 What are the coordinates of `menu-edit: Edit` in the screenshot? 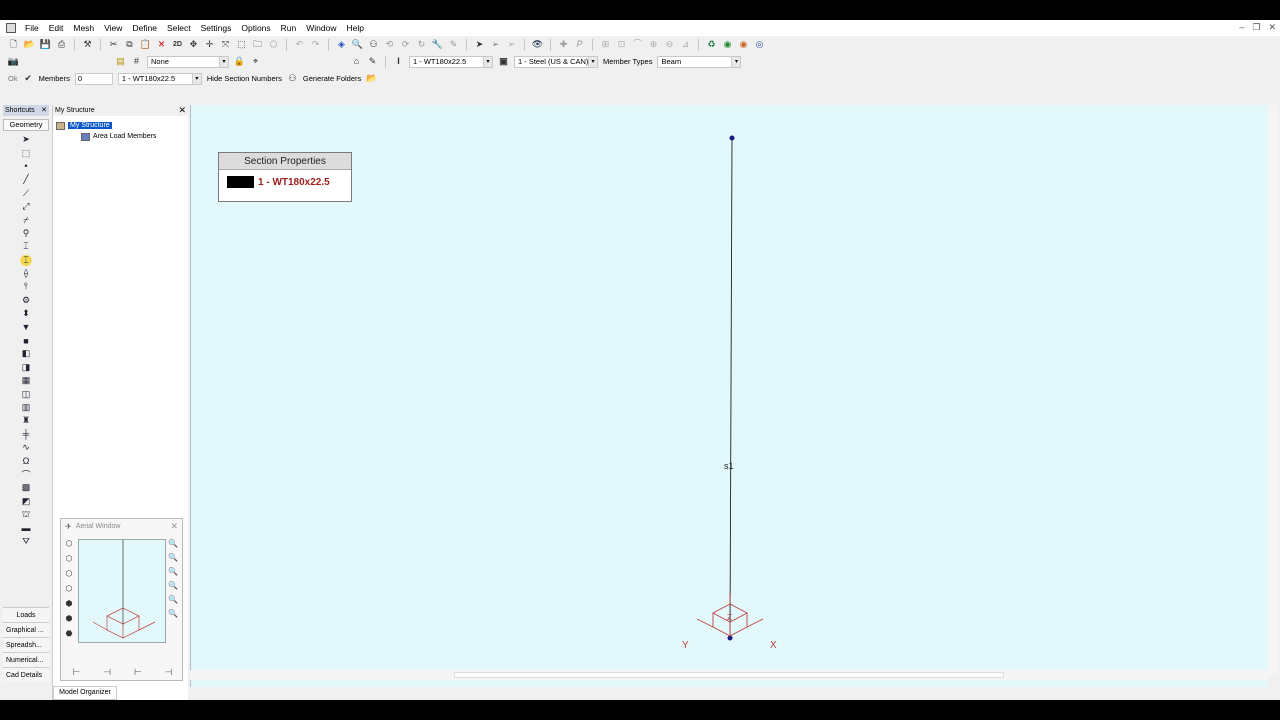 It's located at (56, 28).